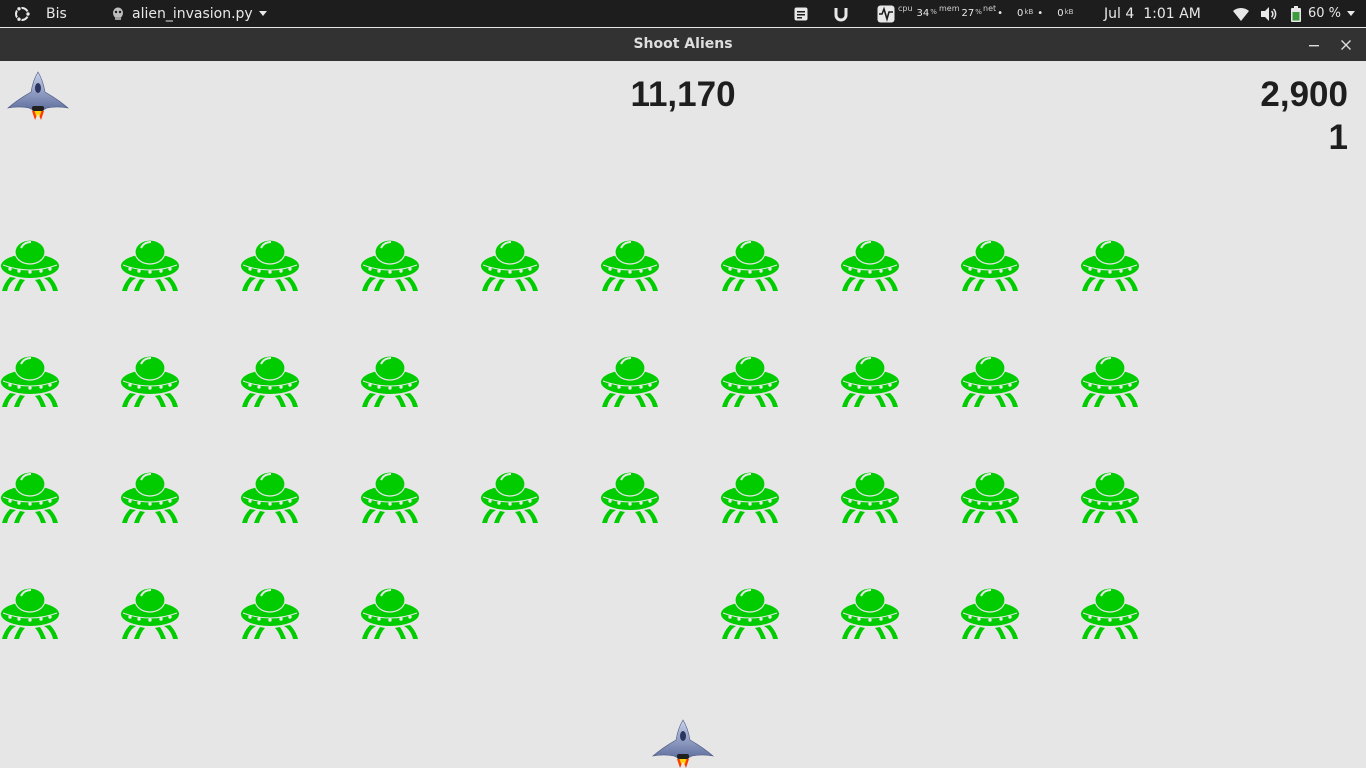 This screenshot has height=768, width=1366. What do you see at coordinates (960, 13) in the screenshot?
I see `mem-readout: mem 27%` at bounding box center [960, 13].